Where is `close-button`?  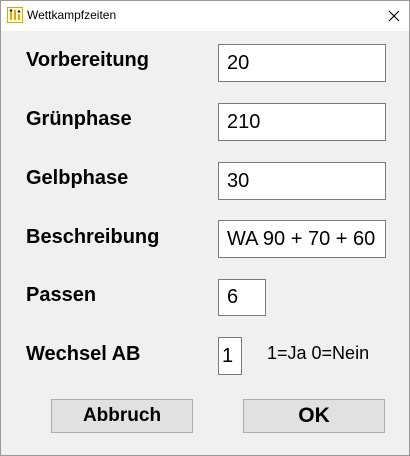 close-button is located at coordinates (394, 16).